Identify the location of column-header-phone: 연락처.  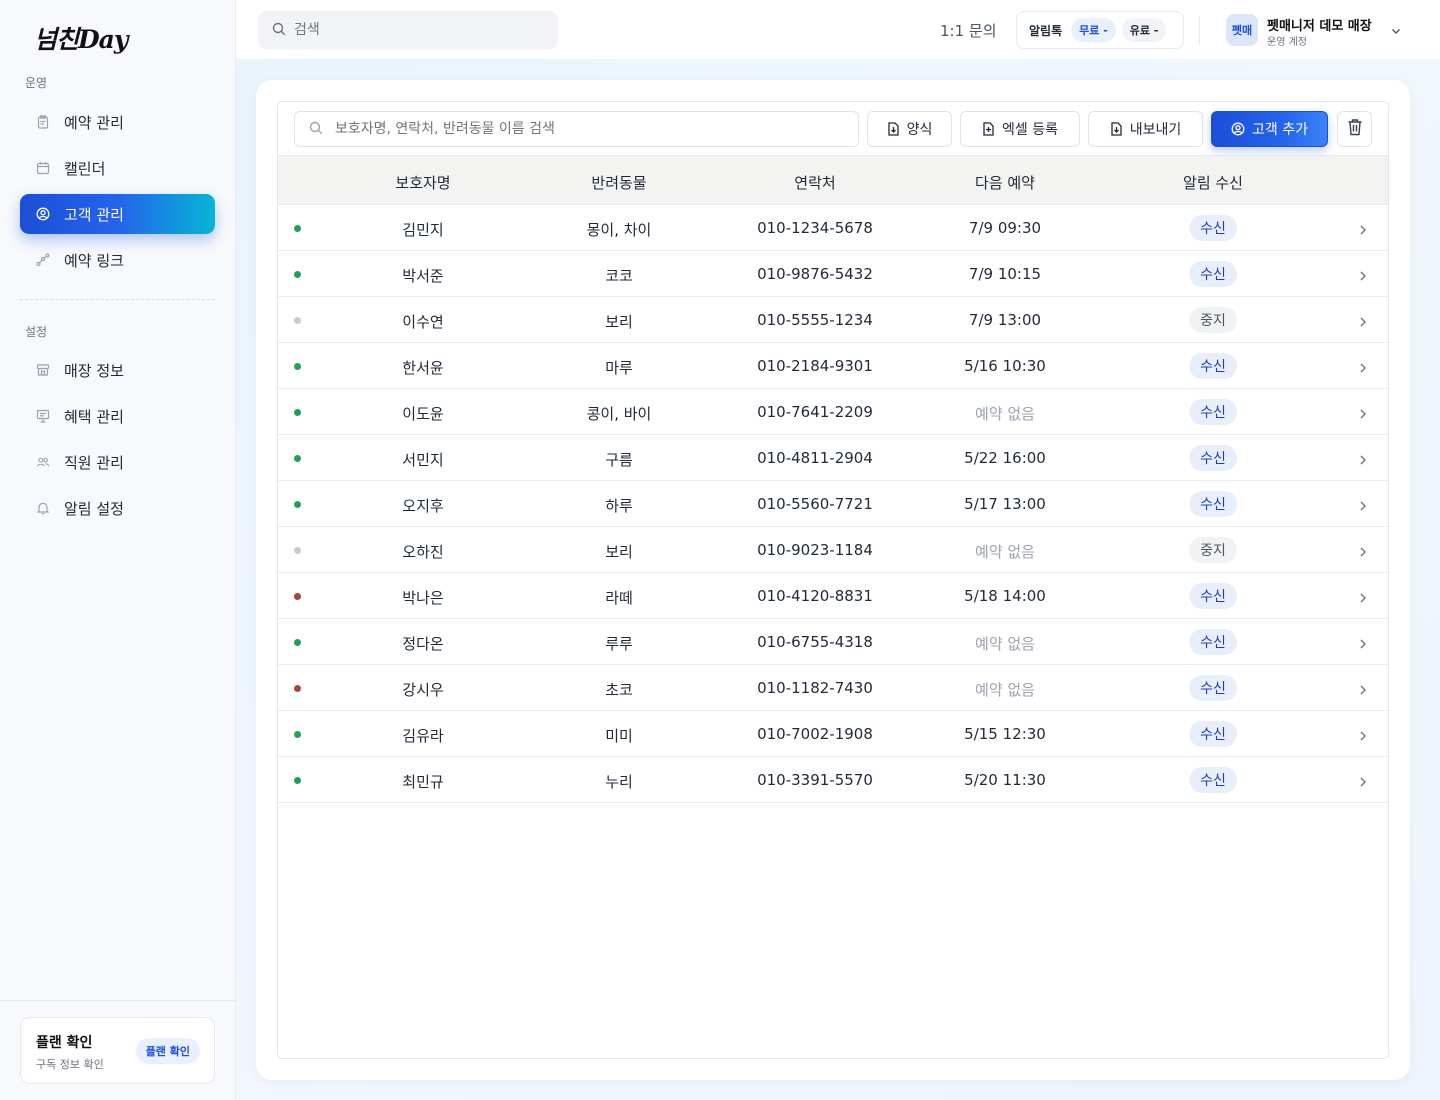
(814, 182).